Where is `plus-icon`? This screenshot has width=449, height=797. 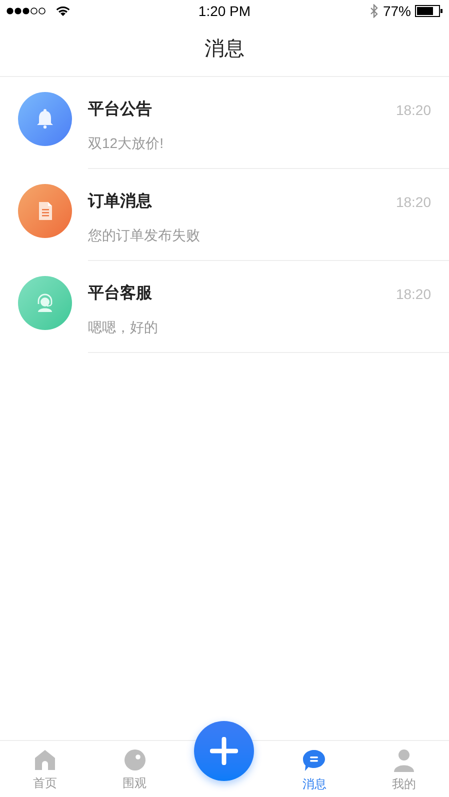 plus-icon is located at coordinates (224, 751).